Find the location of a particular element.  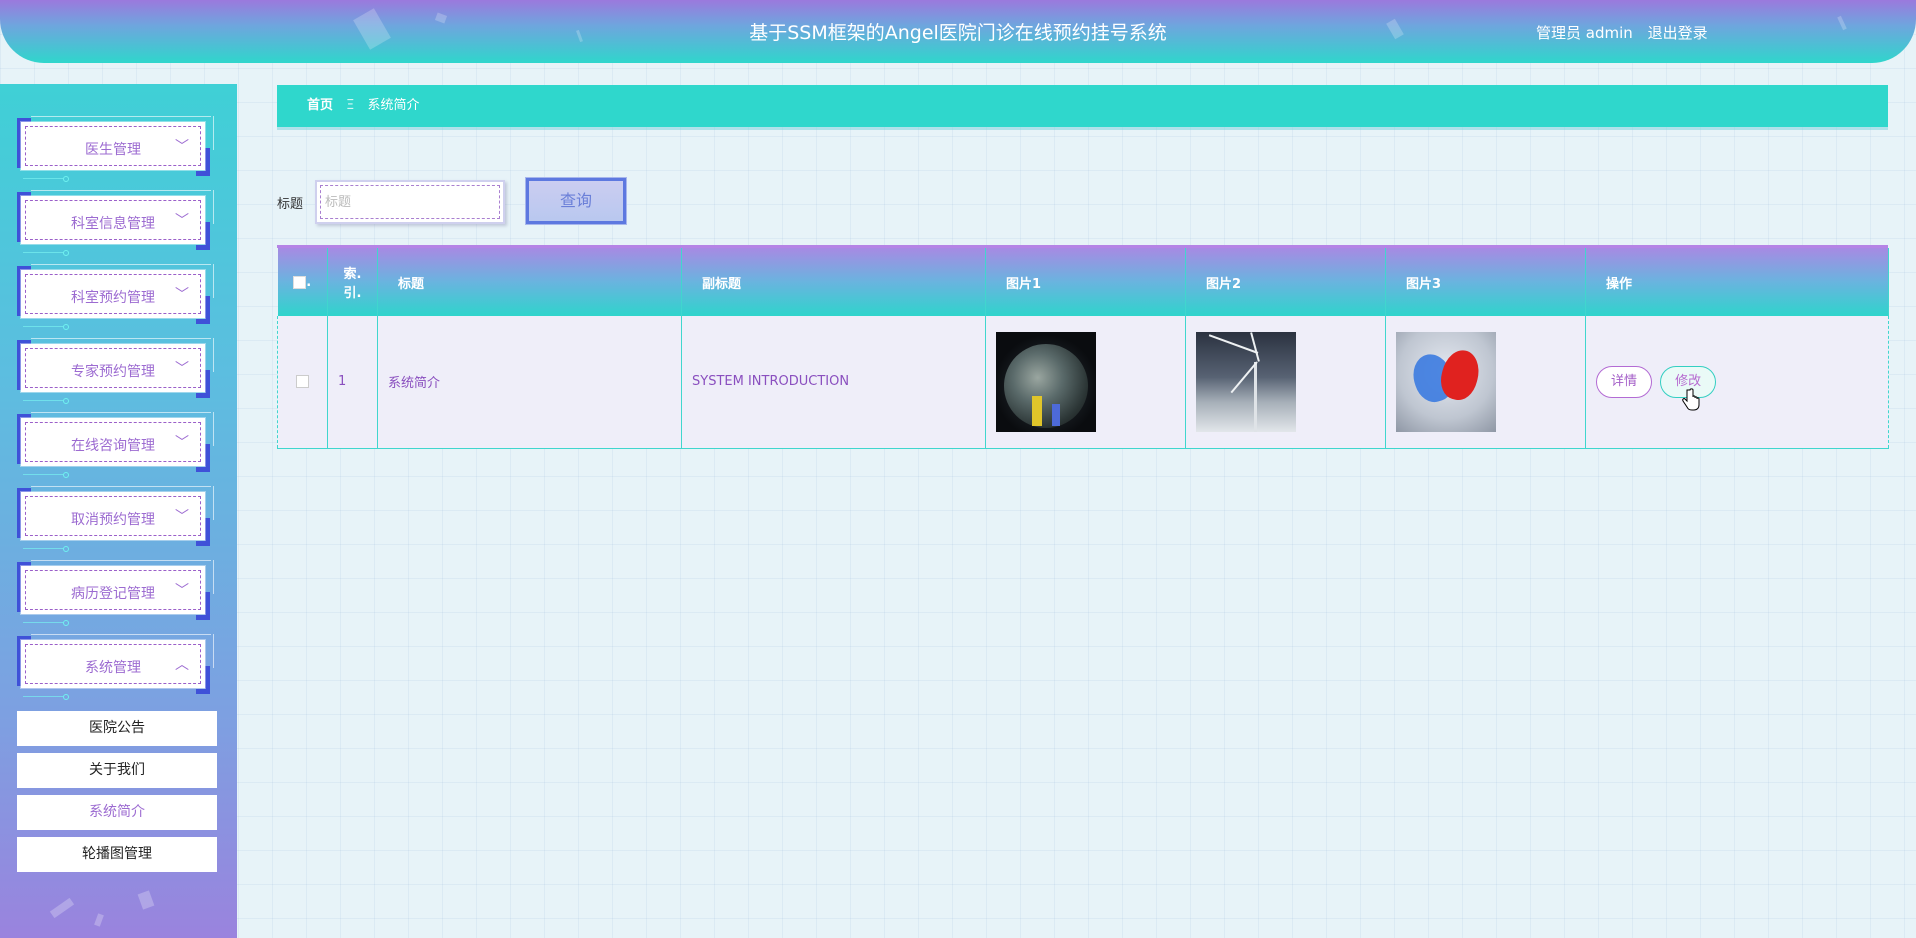

search-label: 标题 is located at coordinates (290, 204).